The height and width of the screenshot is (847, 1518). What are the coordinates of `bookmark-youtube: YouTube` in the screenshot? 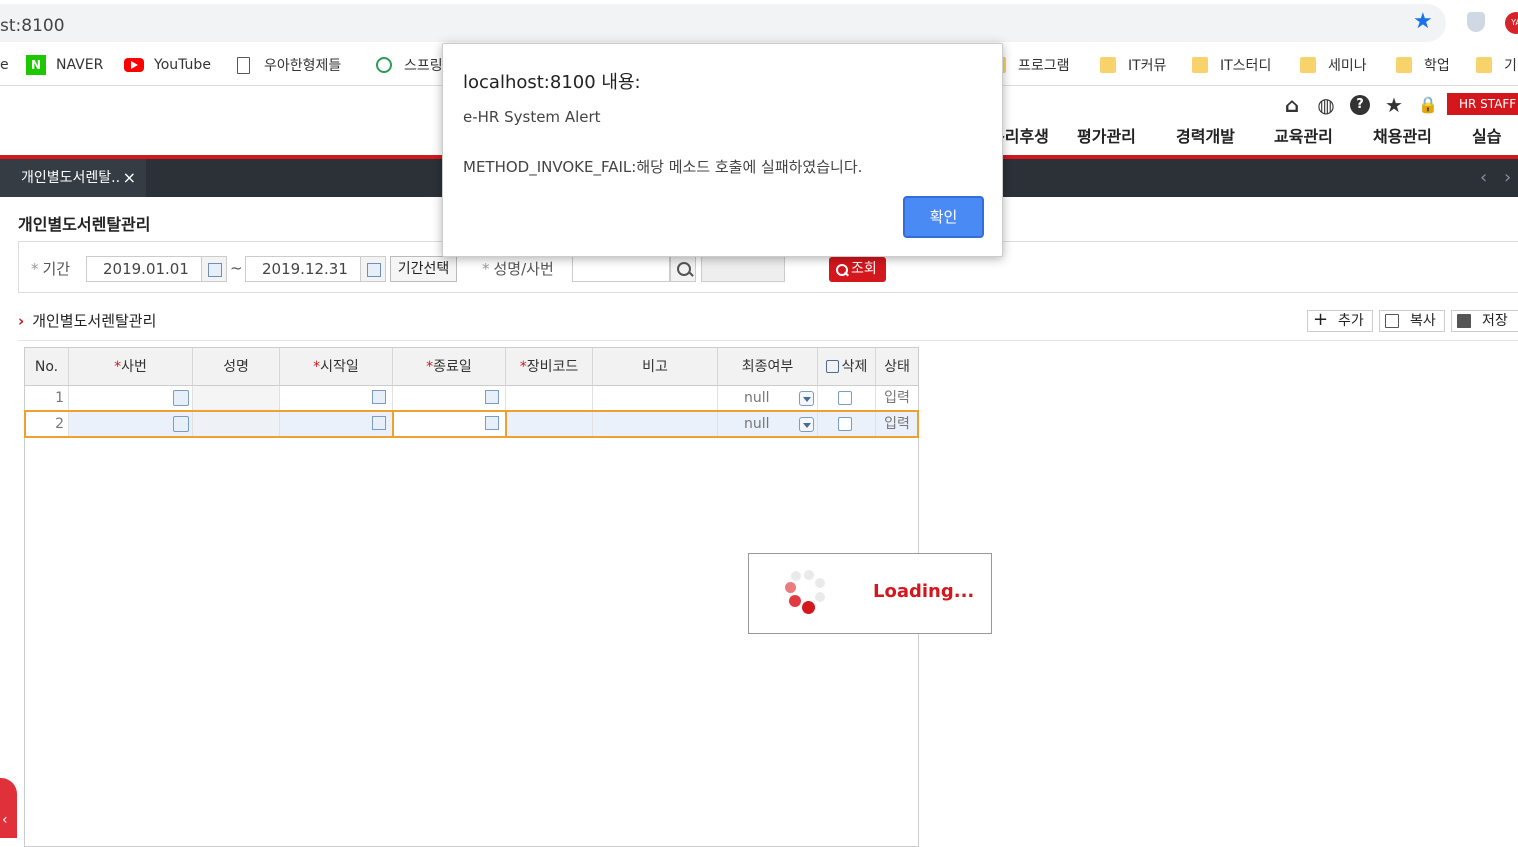 It's located at (167, 65).